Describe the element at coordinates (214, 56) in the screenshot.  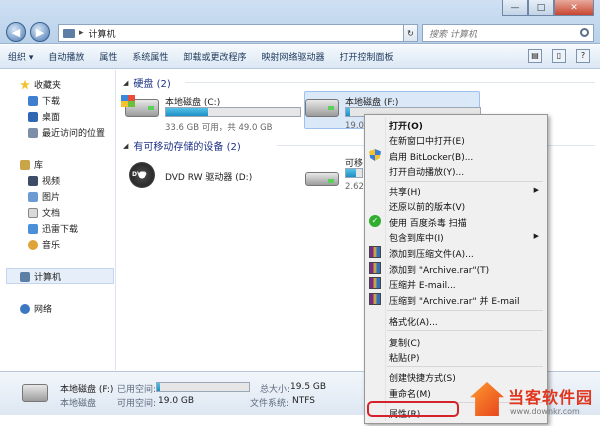
I see `toolbar-uninstall: 卸载或更改程序` at that location.